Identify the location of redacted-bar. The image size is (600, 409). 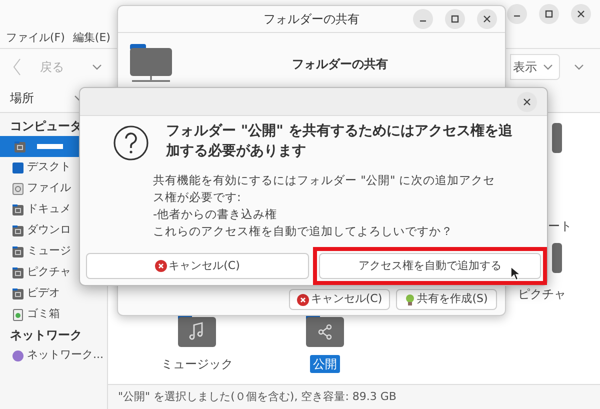
(50, 146).